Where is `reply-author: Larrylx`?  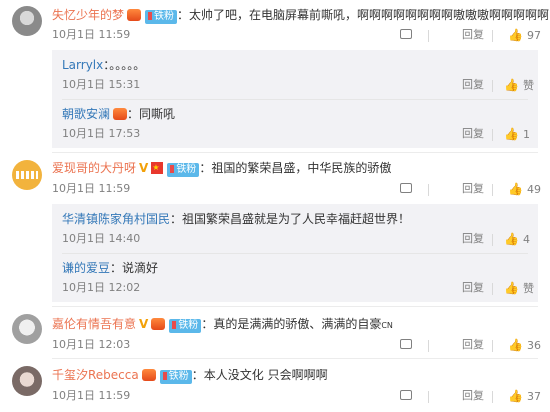
reply-author: Larrylx is located at coordinates (82, 65).